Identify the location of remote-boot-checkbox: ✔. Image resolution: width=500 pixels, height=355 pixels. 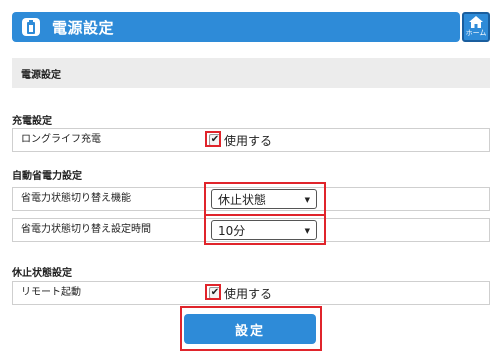
(215, 293).